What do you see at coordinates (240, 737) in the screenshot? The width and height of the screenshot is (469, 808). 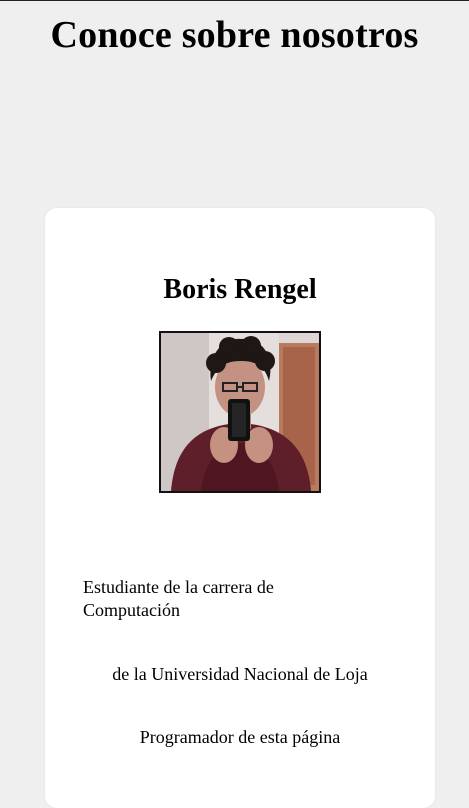 I see `profile-description-line-3: Programador de esta página` at bounding box center [240, 737].